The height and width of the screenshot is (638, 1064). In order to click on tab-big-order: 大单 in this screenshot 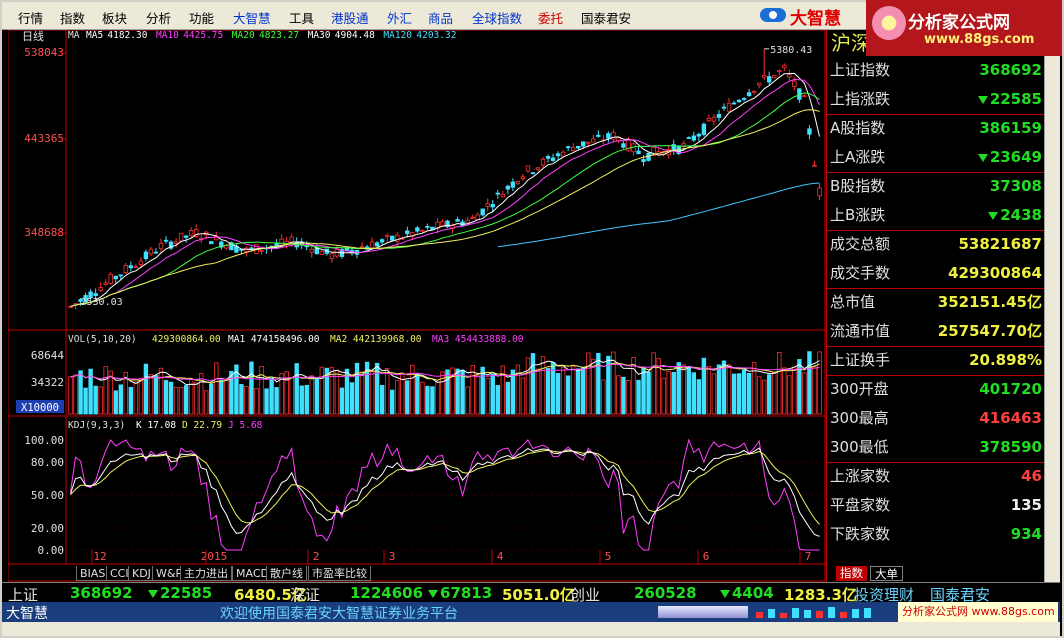, I will do `click(886, 573)`.